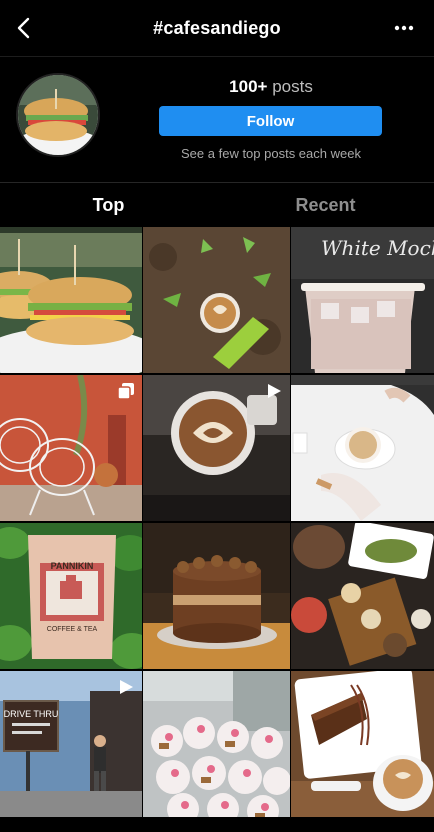 The width and height of the screenshot is (434, 832). What do you see at coordinates (125, 391) in the screenshot?
I see `carousel-icon` at bounding box center [125, 391].